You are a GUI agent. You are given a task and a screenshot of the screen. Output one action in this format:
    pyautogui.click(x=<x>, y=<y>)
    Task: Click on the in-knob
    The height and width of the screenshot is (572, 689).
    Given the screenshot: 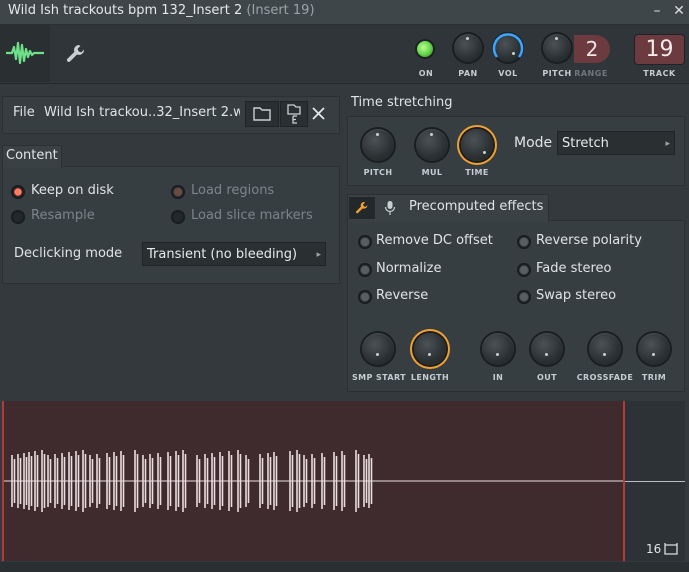 What is the action you would take?
    pyautogui.click(x=498, y=349)
    